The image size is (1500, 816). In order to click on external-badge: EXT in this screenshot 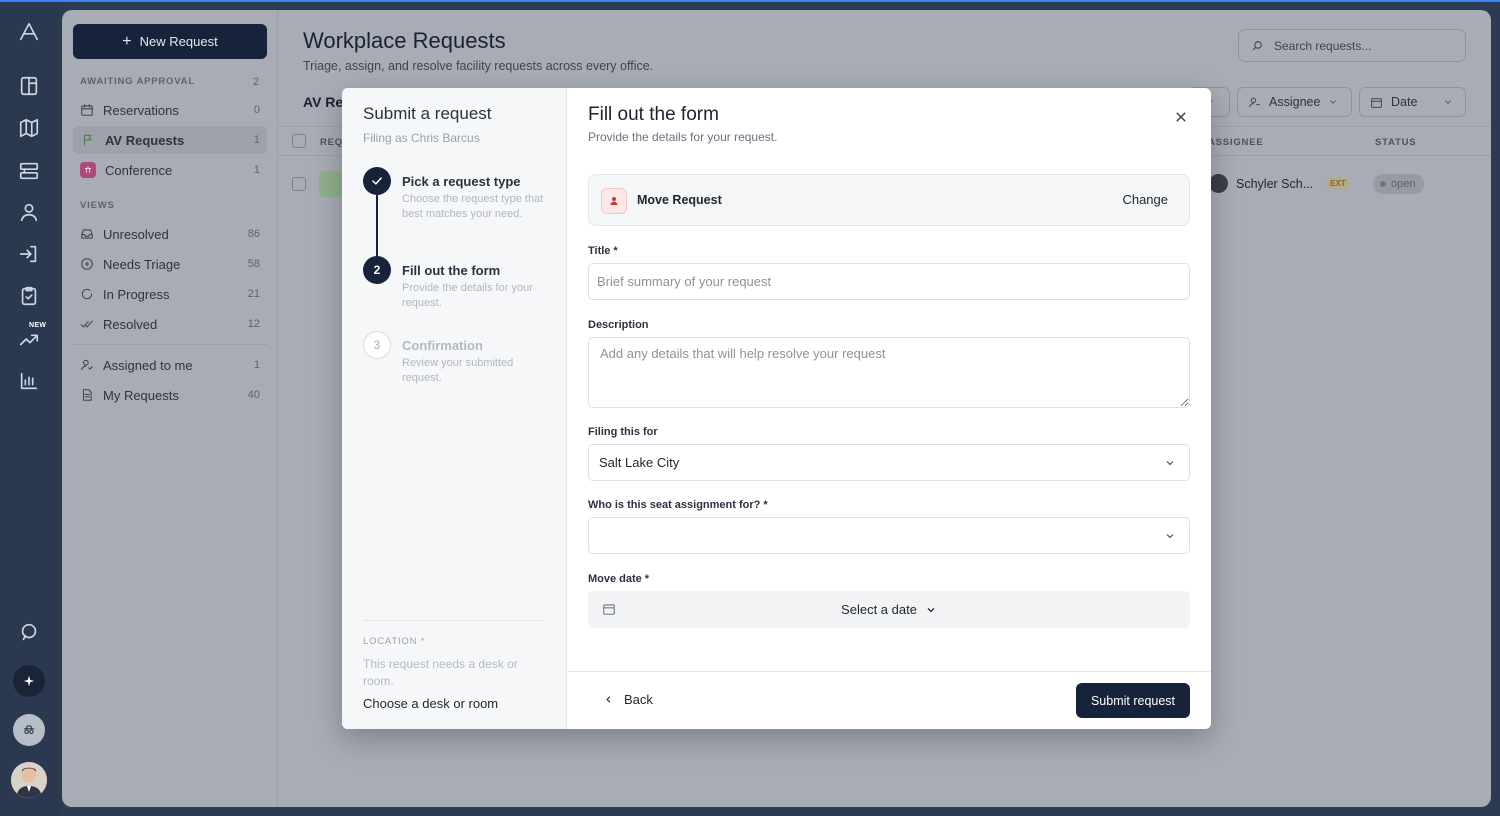, I will do `click(1338, 183)`.